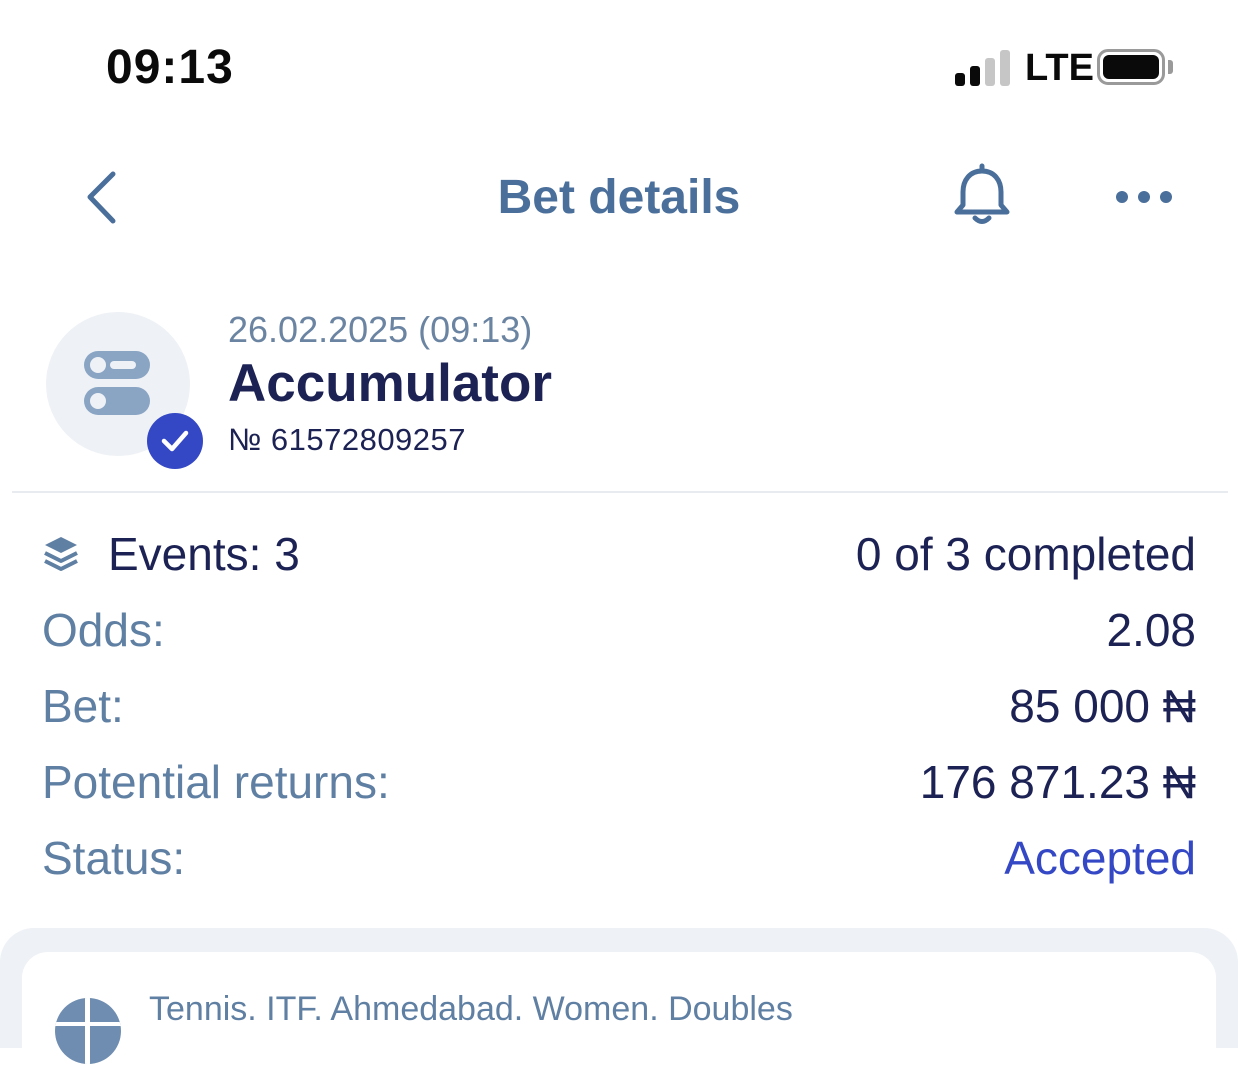 The image size is (1238, 1072). I want to click on status-row: Status: Accepted, so click(619, 858).